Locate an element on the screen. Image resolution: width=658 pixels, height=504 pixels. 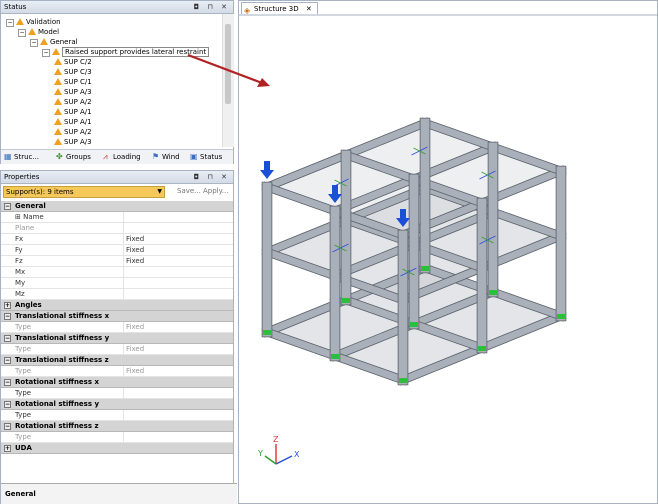
property-category: − Rotational stiffness x is located at coordinates (117, 382).